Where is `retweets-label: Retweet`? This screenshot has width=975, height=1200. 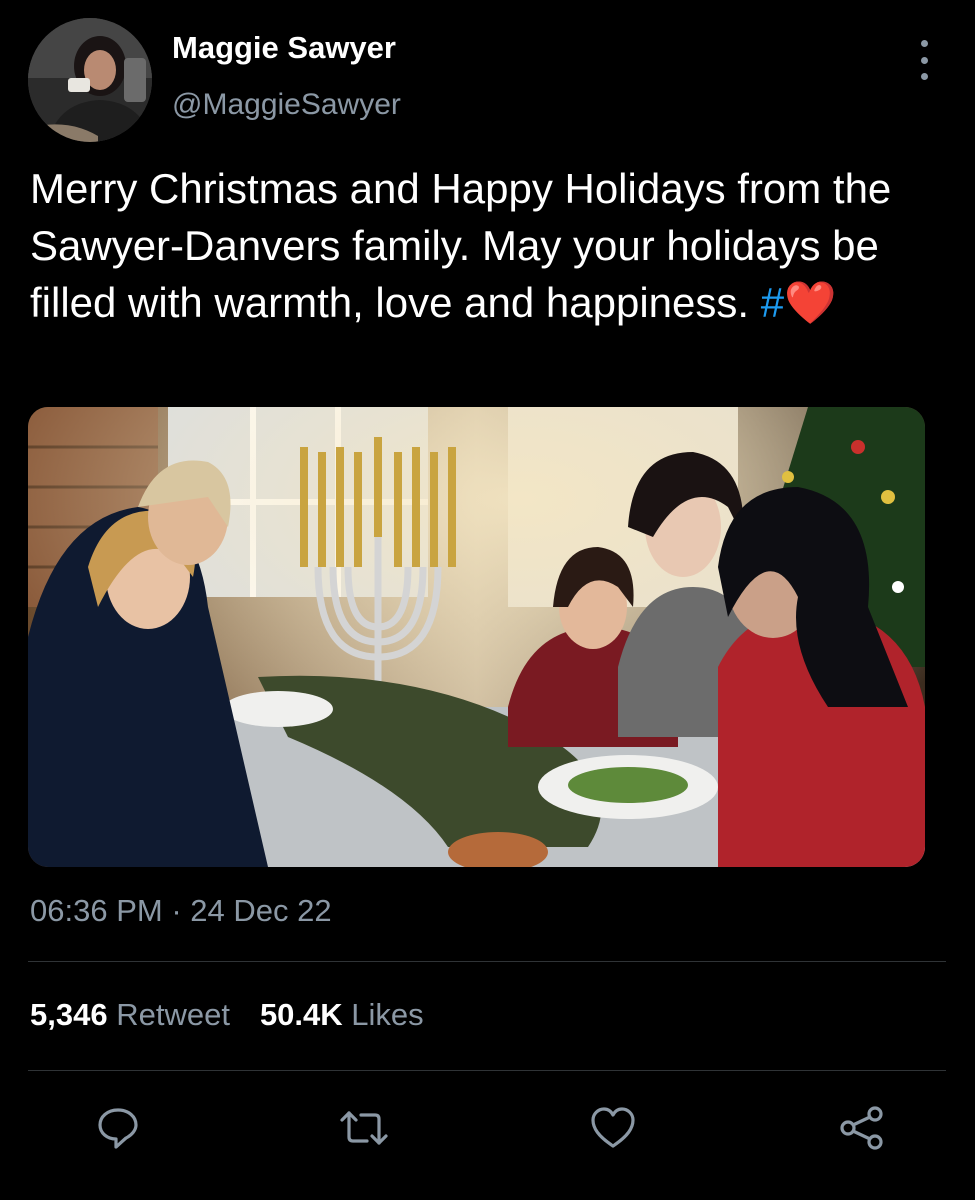
retweets-label: Retweet is located at coordinates (173, 1014).